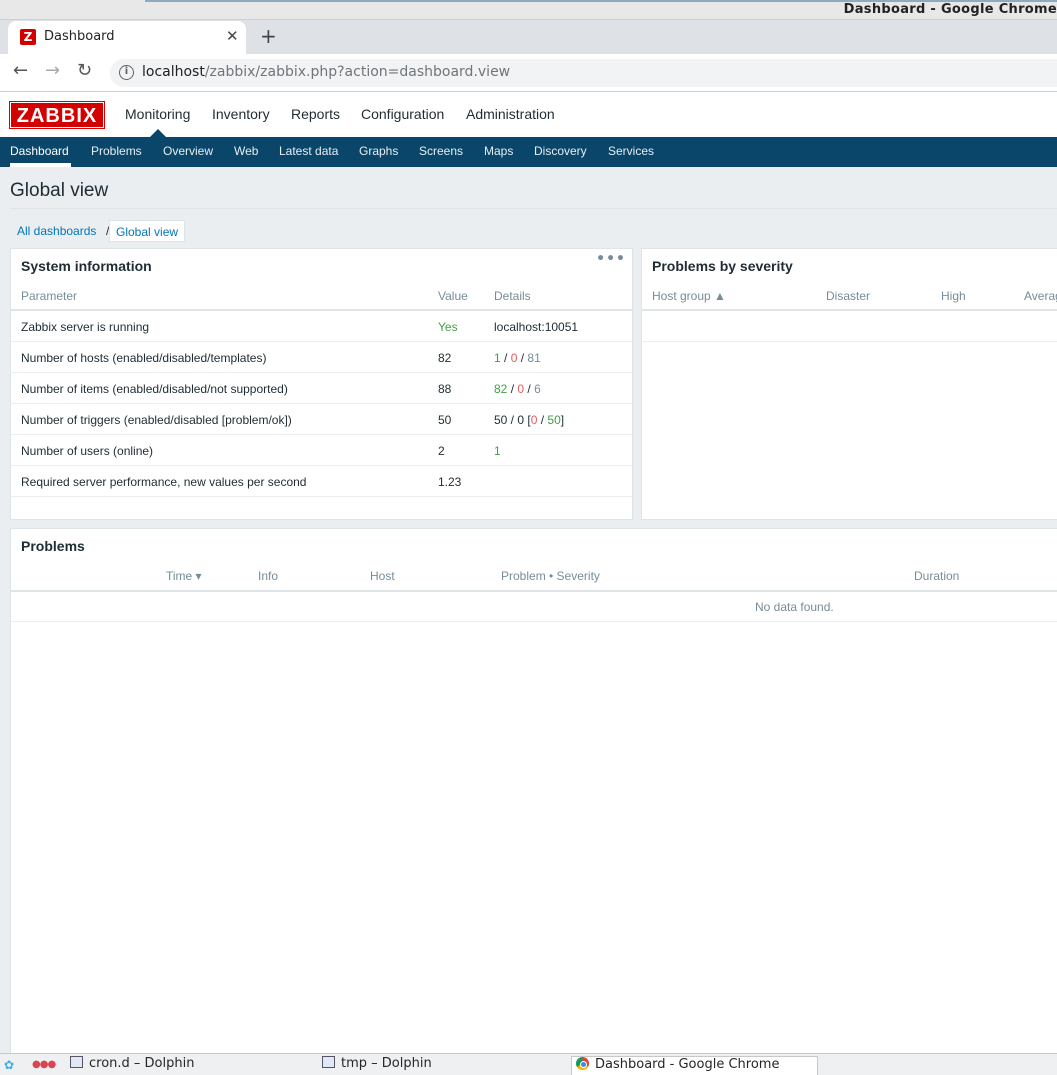 The height and width of the screenshot is (1075, 1057). Describe the element at coordinates (20, 71) in the screenshot. I see `back-button: ←` at that location.